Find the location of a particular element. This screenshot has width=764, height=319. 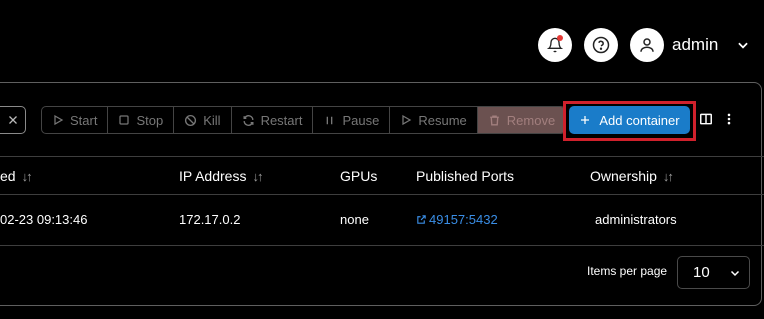

resume-label: Resume is located at coordinates (442, 120).